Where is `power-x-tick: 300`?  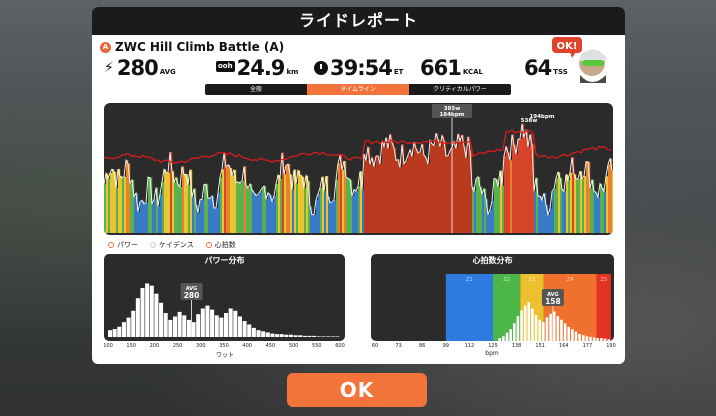
power-x-tick: 300 is located at coordinates (201, 346).